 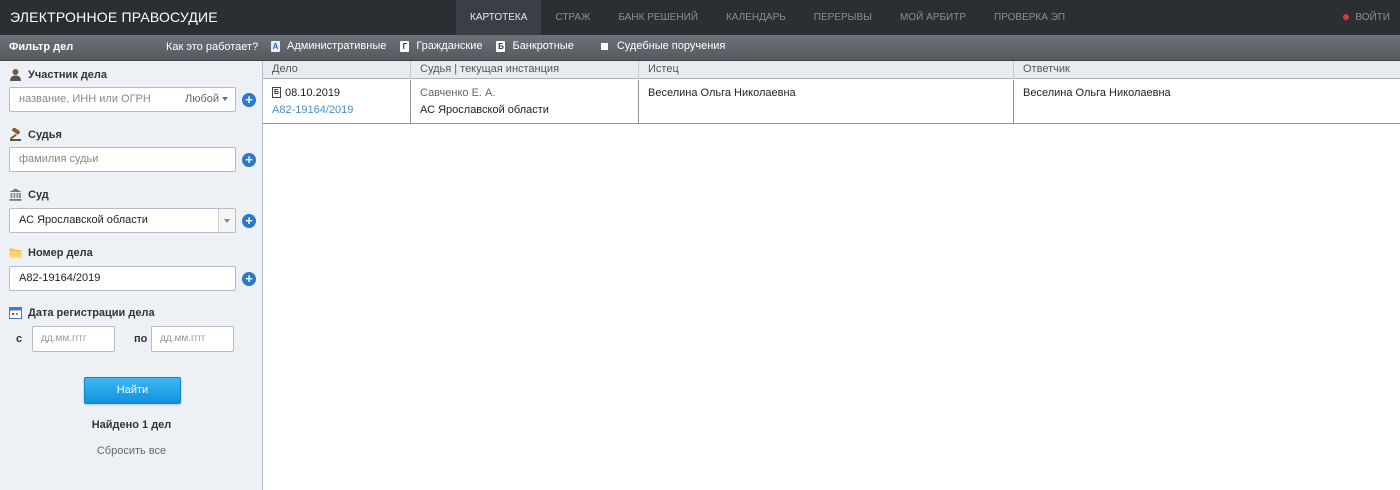 What do you see at coordinates (122, 278) in the screenshot?
I see `case-number-input: А82-19164/2019` at bounding box center [122, 278].